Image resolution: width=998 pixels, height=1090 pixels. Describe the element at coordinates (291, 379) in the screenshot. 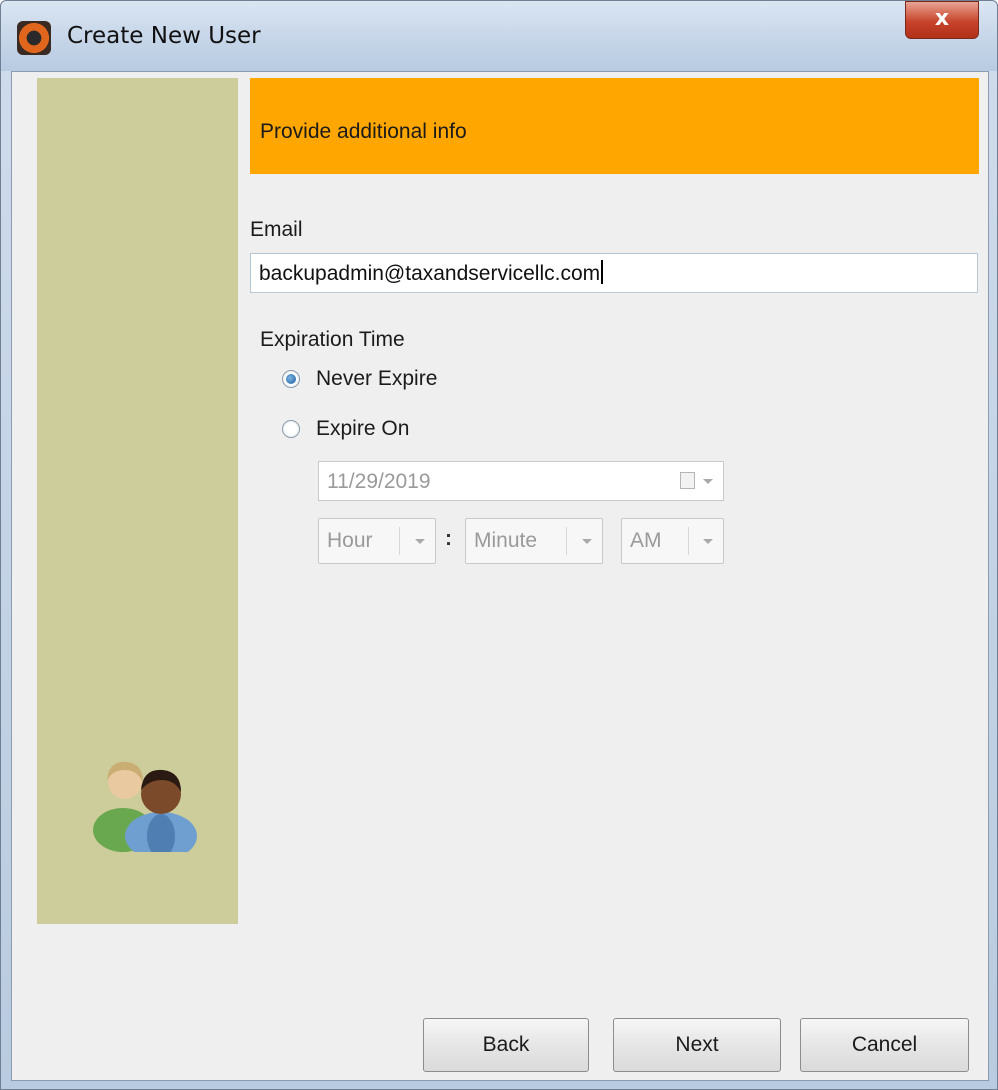

I see `never-expire-radio` at that location.